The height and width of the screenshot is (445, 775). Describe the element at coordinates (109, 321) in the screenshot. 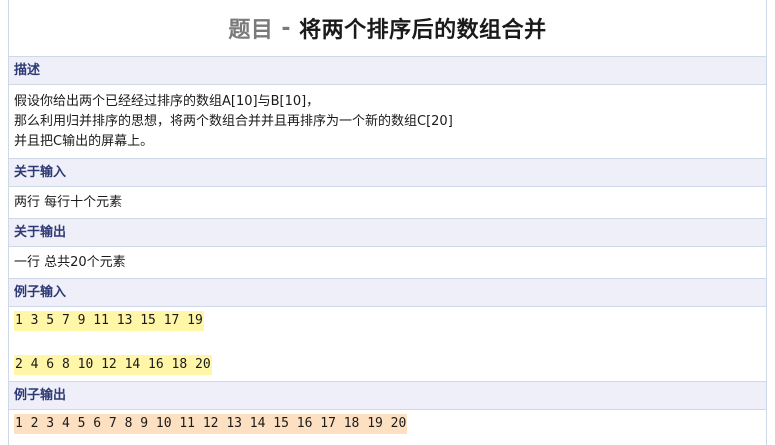

I see `sample-input-line: 1 3 5 7 9 11 13 15 17 19` at that location.